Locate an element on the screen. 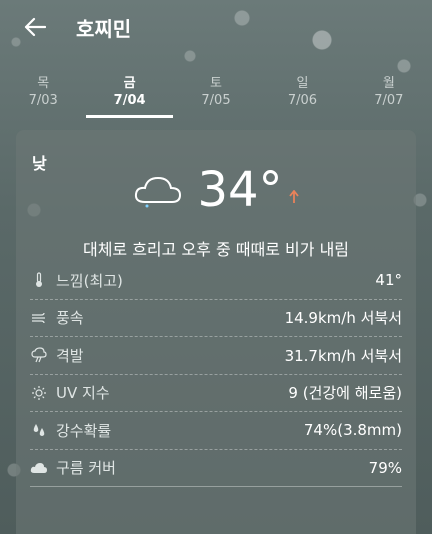 This screenshot has height=534, width=432. detail-value: 41° is located at coordinates (388, 280).